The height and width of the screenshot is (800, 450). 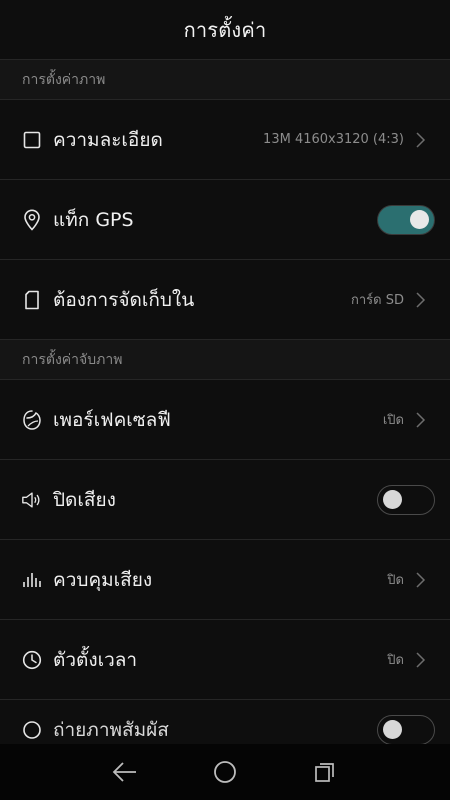 I want to click on square-icon, so click(x=32, y=140).